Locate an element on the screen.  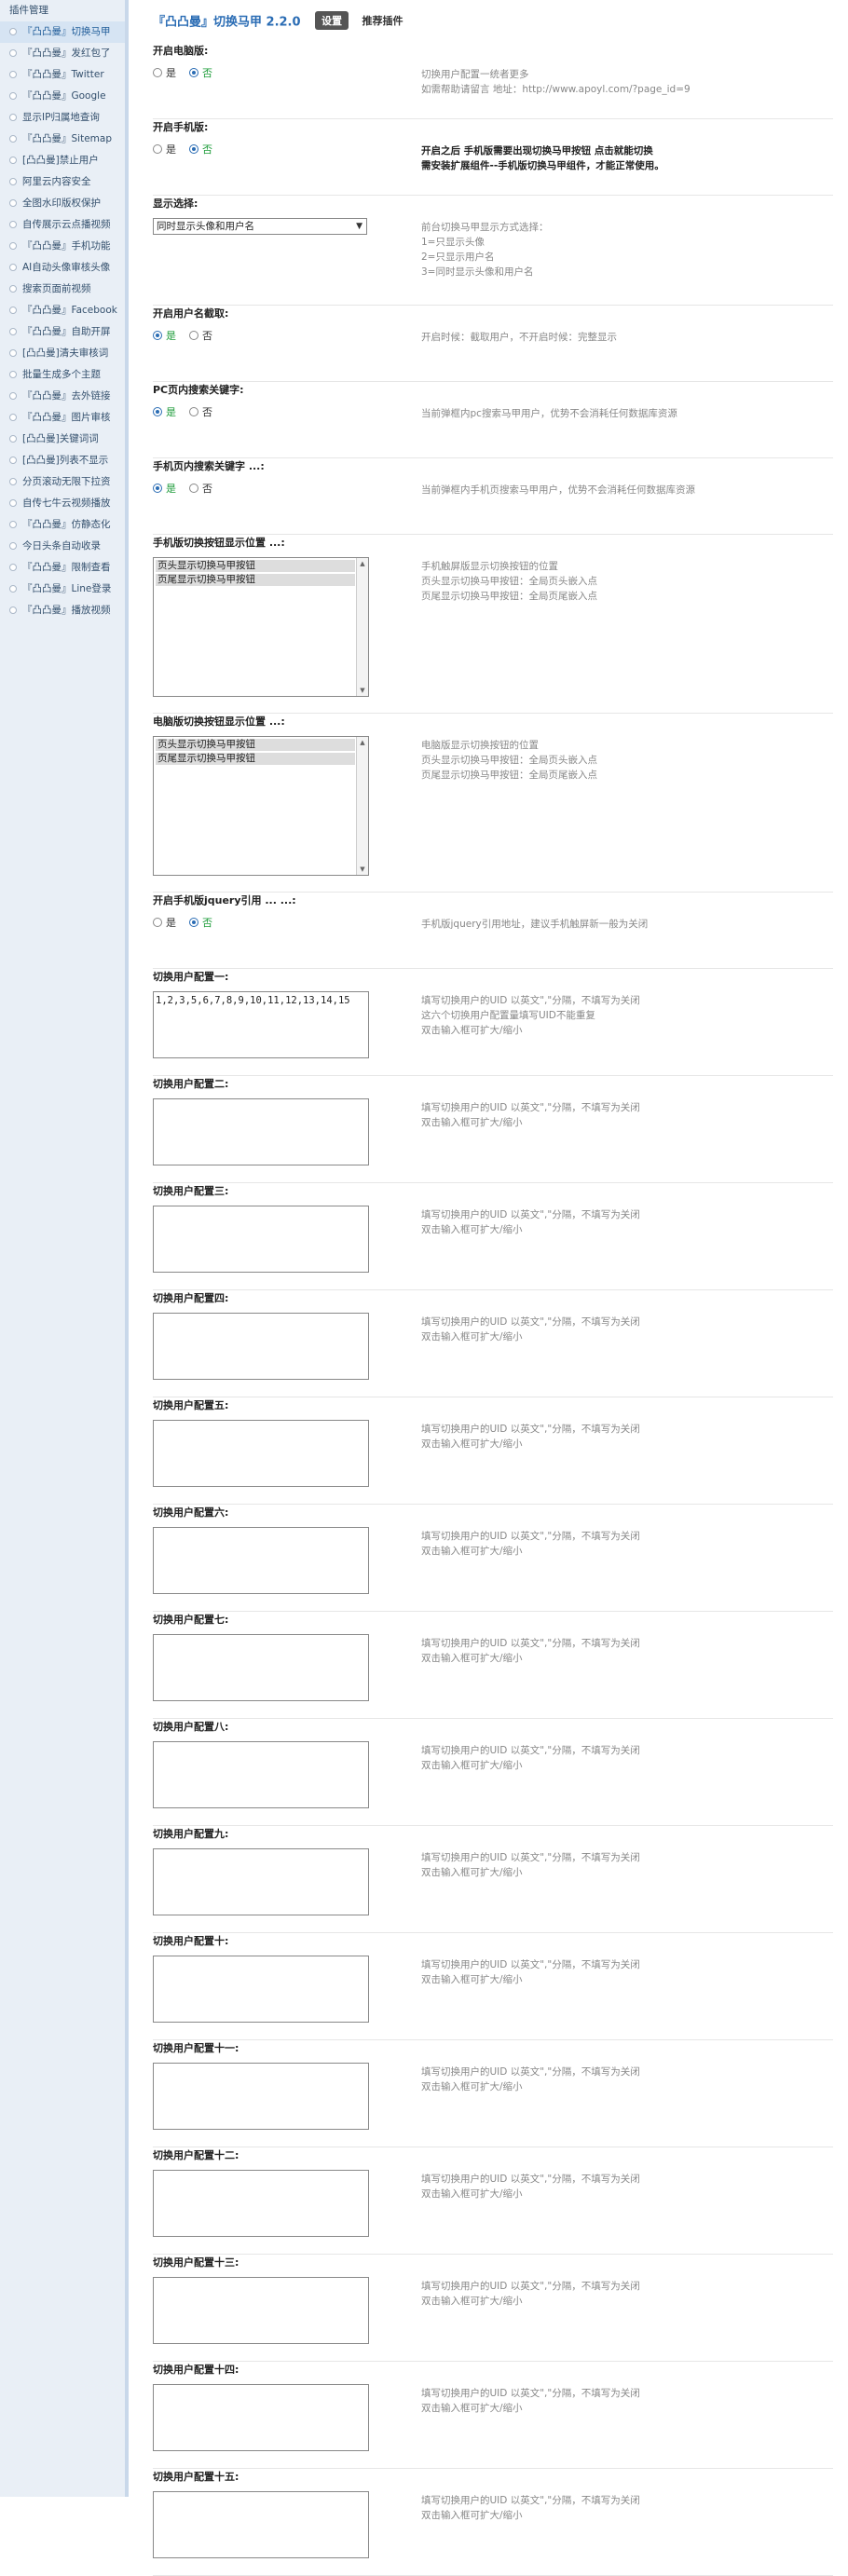
display-select: 同时显示头像和用户名 ▼ is located at coordinates (260, 227).